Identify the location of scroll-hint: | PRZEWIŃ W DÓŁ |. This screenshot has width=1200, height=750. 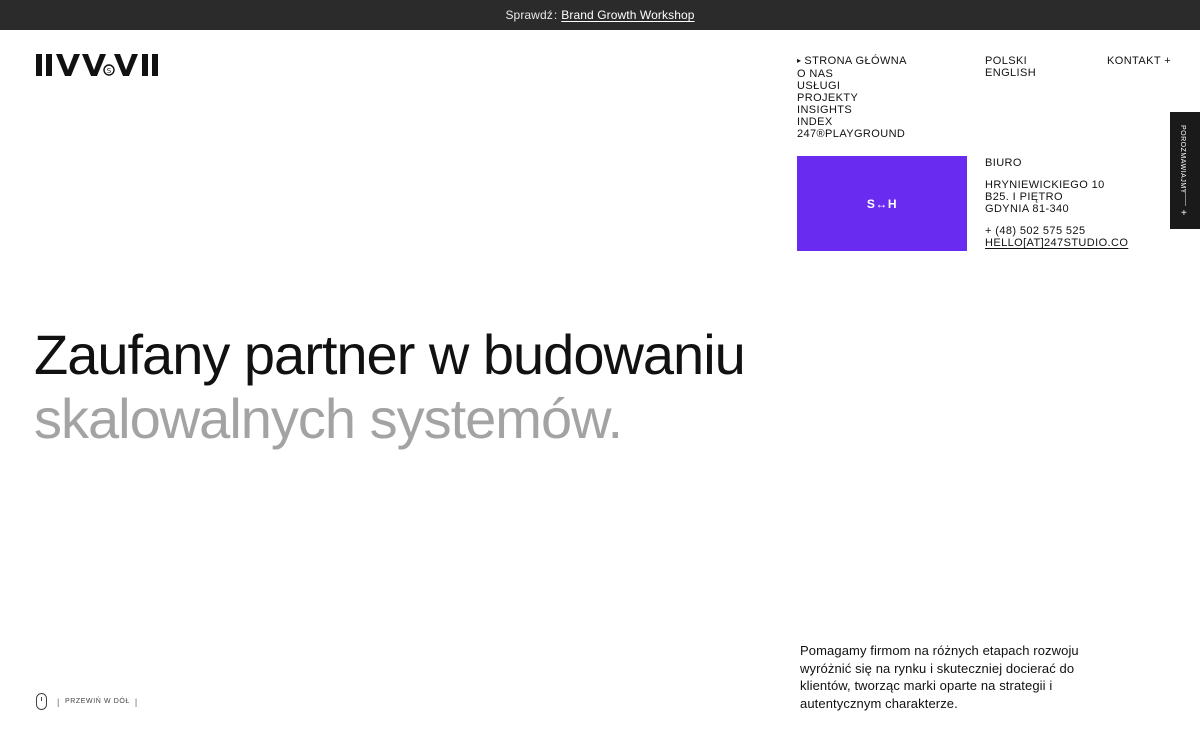
(89, 701).